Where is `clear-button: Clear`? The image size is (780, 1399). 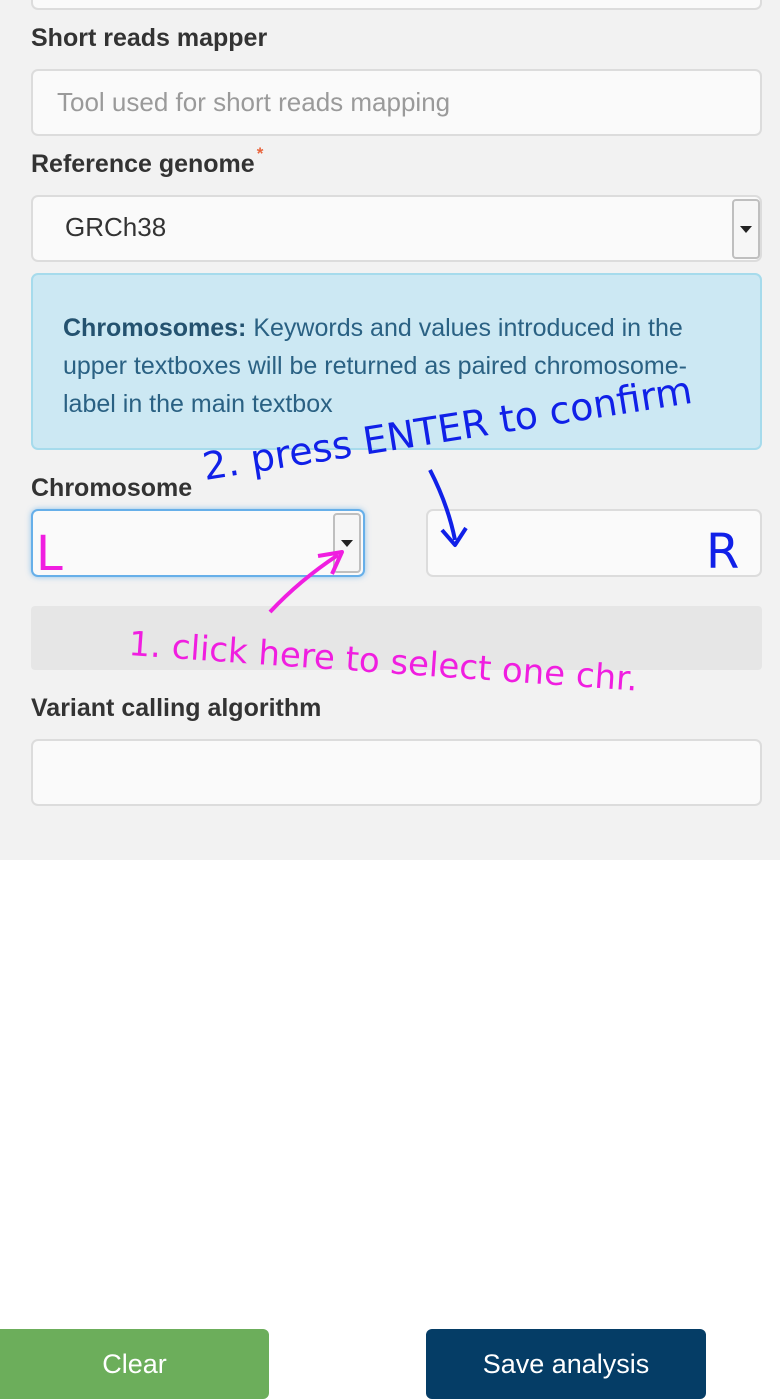 clear-button: Clear is located at coordinates (134, 1364).